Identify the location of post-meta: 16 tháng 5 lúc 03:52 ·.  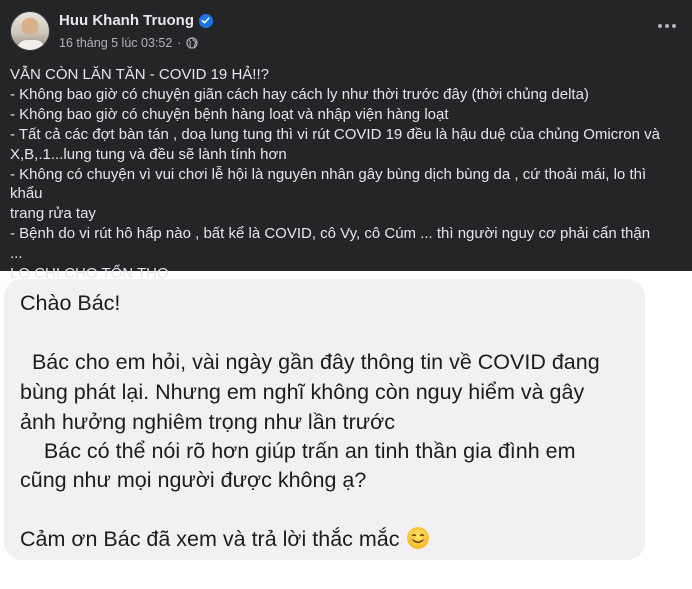
(129, 43).